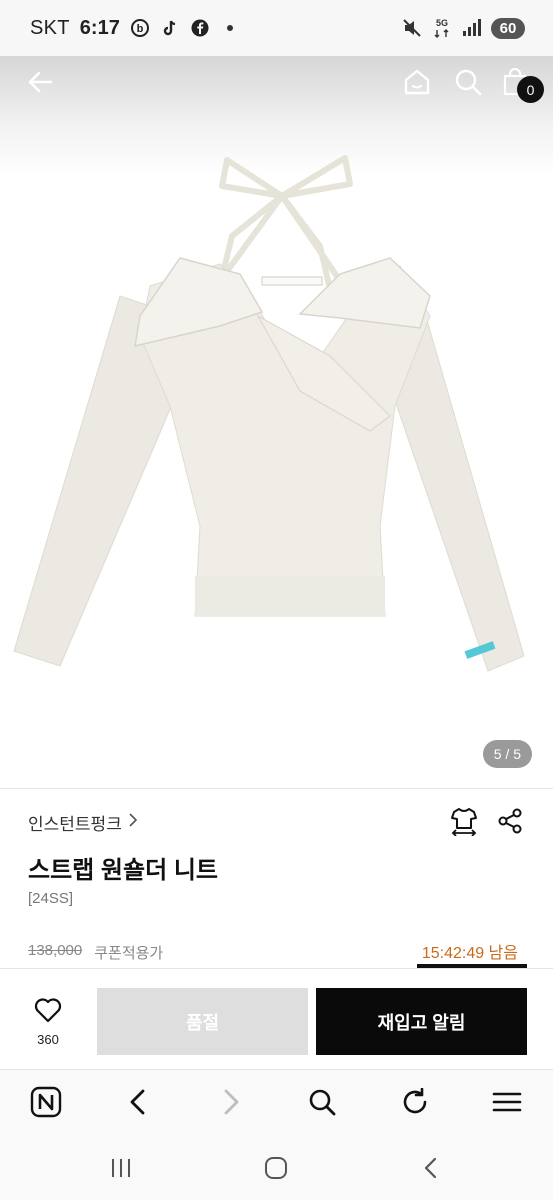  Describe the element at coordinates (48, 1039) in the screenshot. I see `like-count: 360` at that location.